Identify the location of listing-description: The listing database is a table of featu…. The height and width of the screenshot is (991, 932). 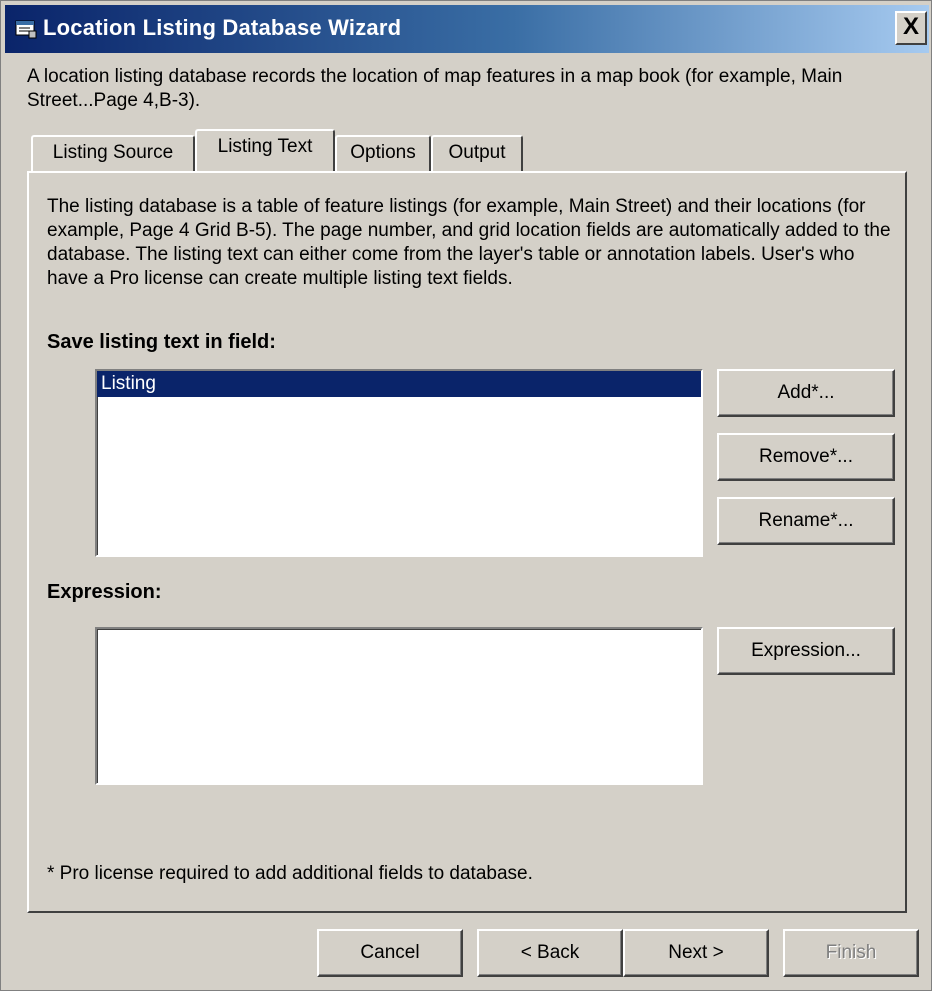
(469, 242).